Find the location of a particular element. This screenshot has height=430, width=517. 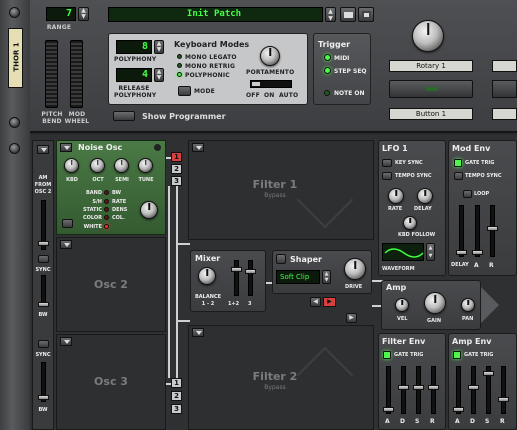

route-top-2: 2 is located at coordinates (176, 169).